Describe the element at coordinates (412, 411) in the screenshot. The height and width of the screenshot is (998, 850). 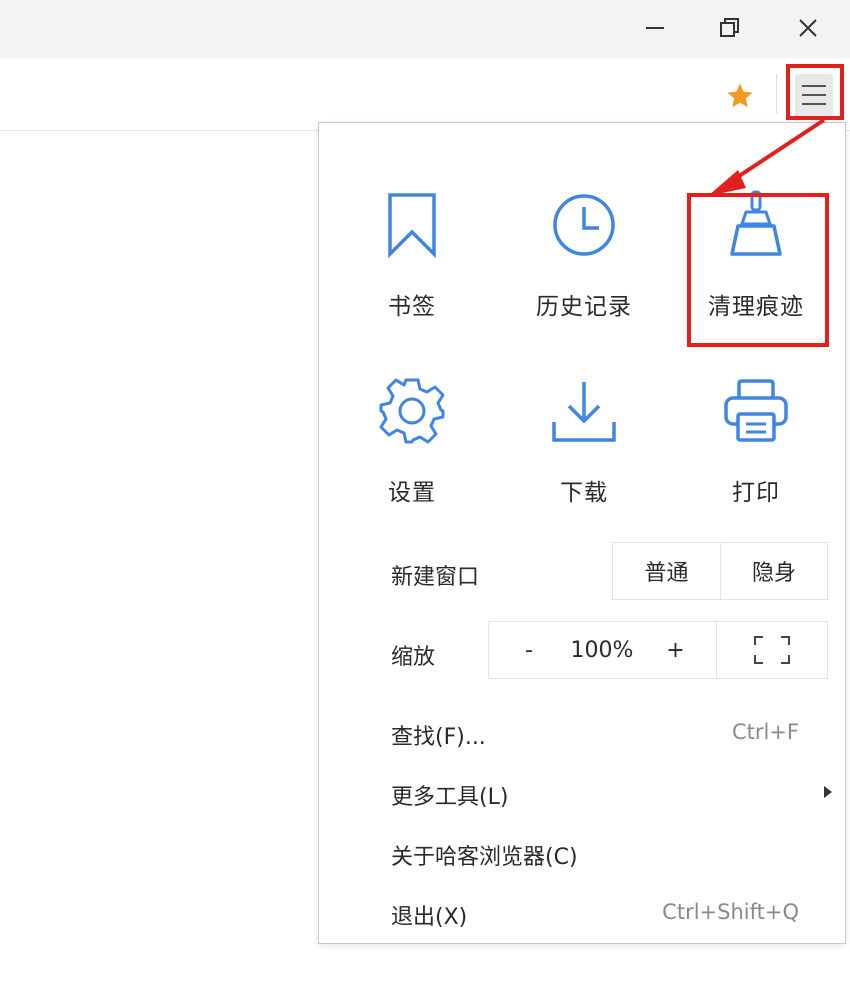
I see `gear-icon` at that location.